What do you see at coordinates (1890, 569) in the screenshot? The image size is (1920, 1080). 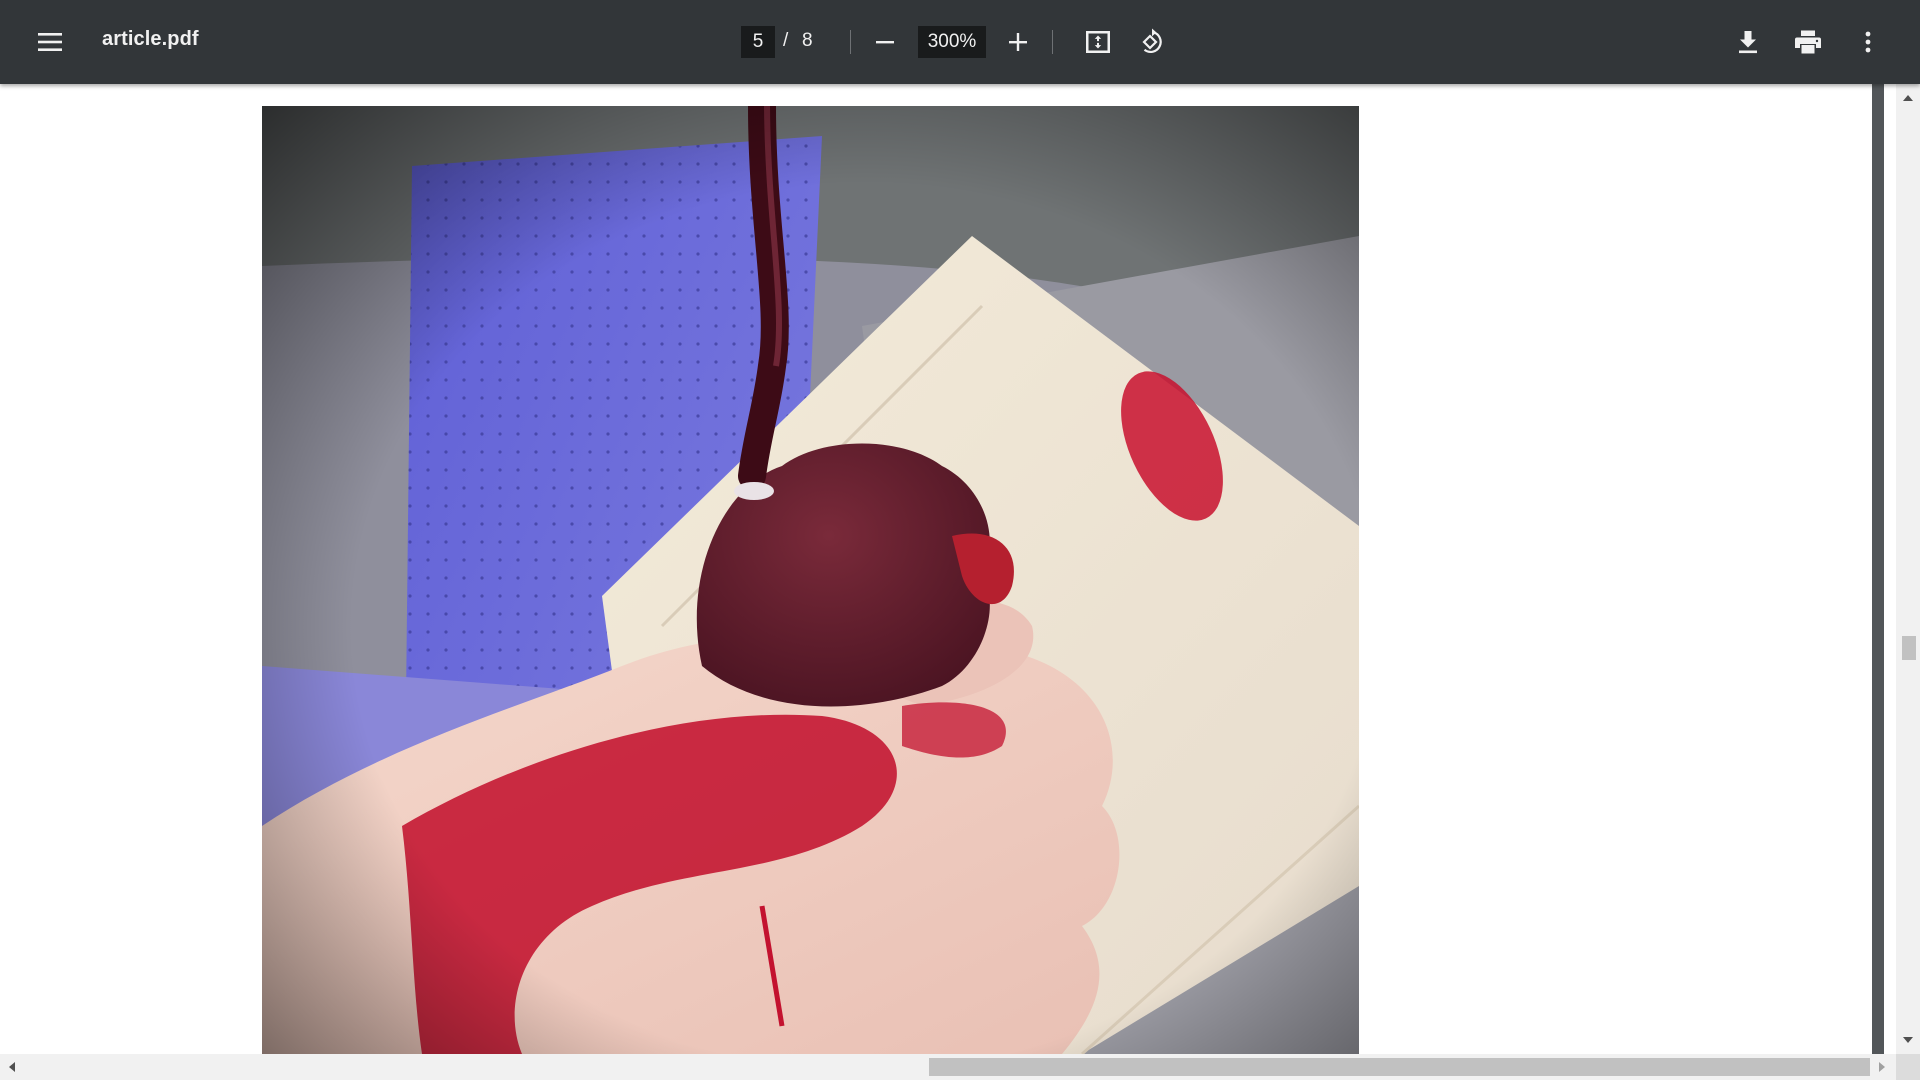 I see `scrollbar-gutter` at bounding box center [1890, 569].